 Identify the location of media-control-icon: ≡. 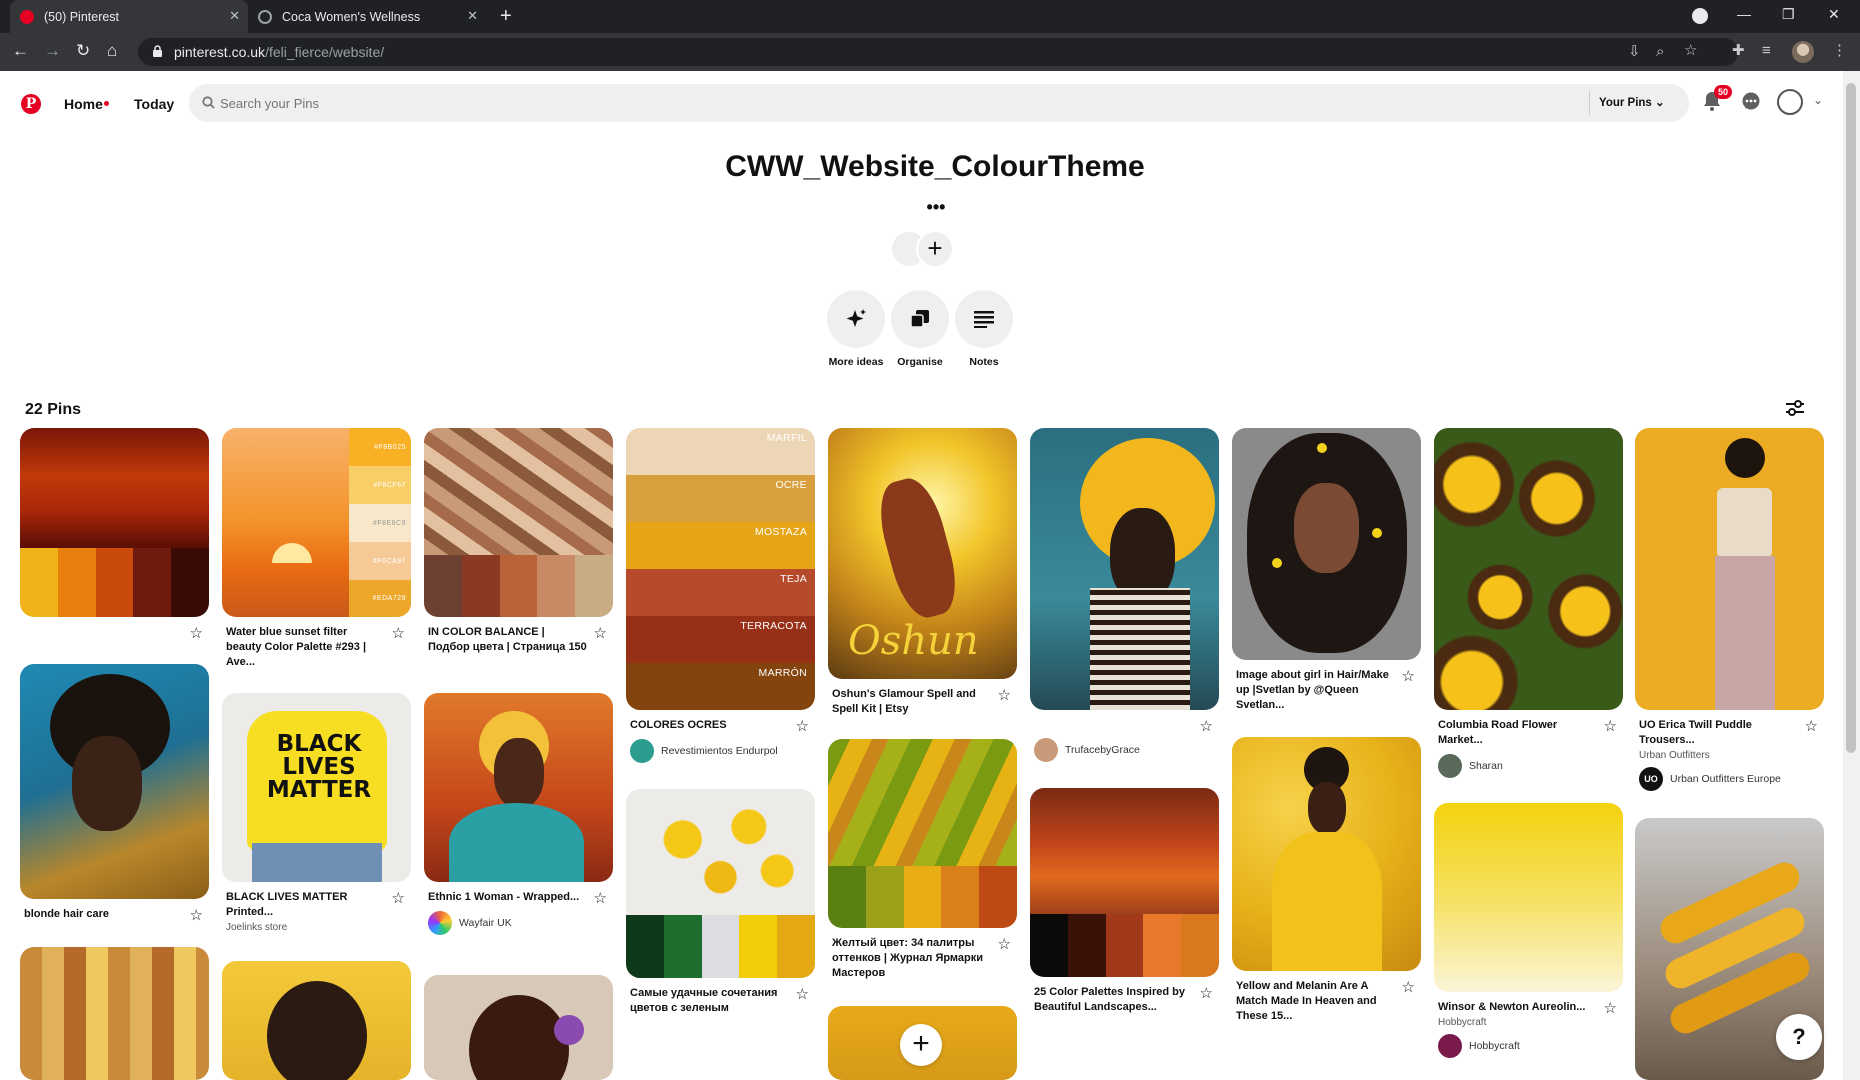
(1766, 51).